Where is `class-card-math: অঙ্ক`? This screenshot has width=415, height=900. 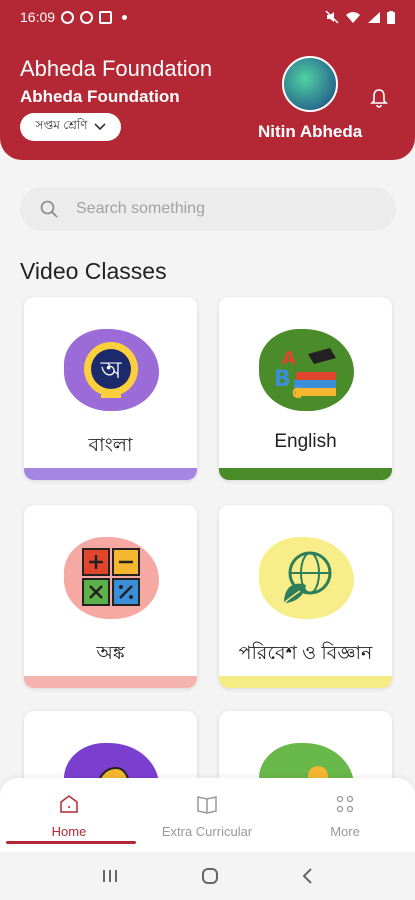
class-card-math: অঙ্ক is located at coordinates (110, 596).